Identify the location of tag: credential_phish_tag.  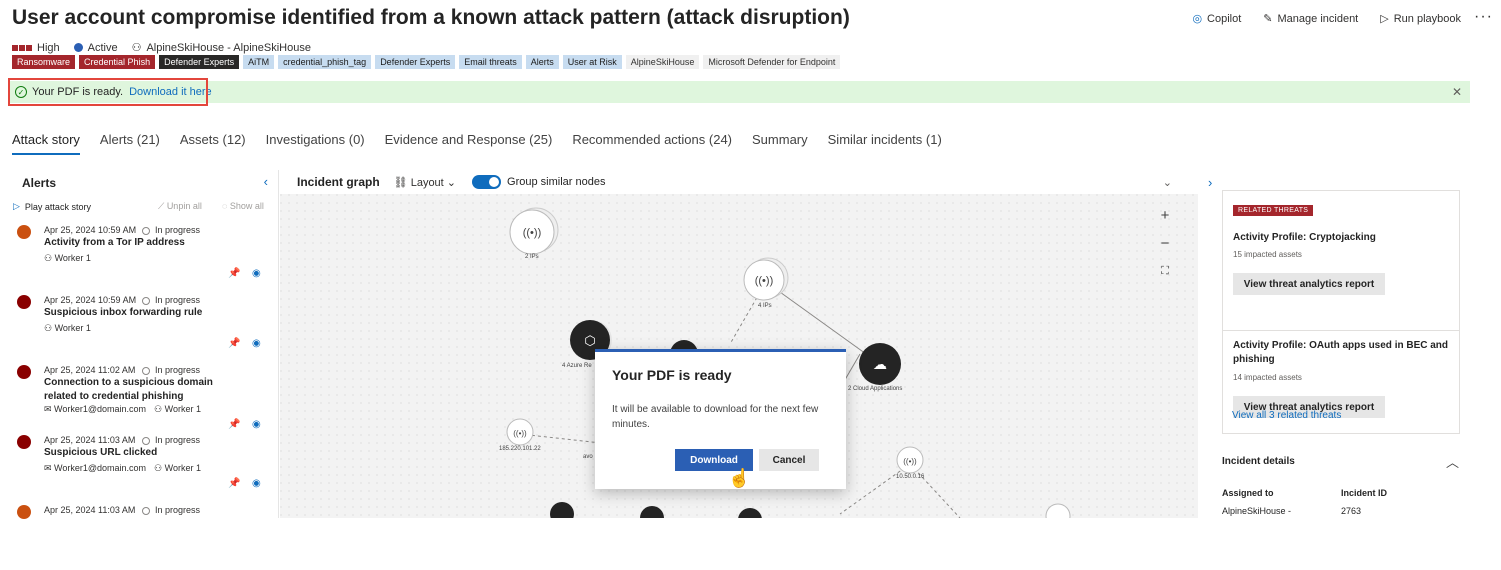
(325, 62).